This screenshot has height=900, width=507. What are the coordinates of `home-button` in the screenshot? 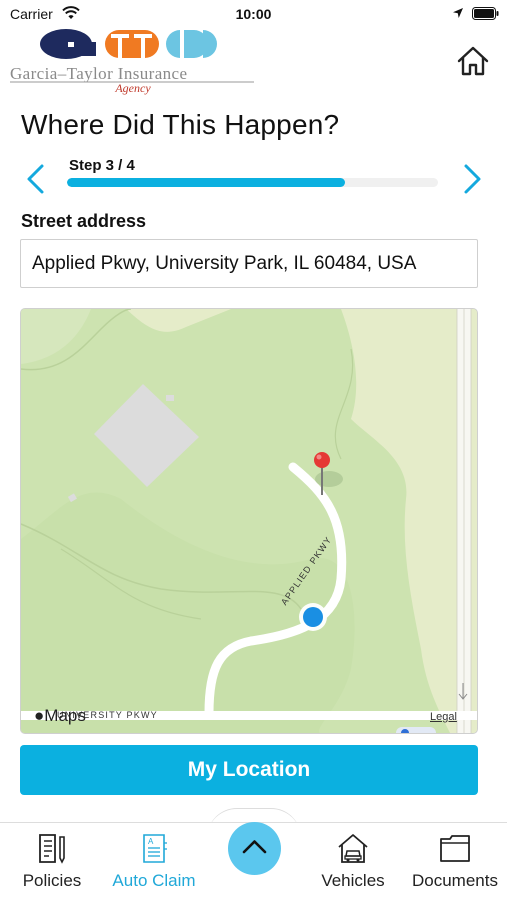 It's located at (473, 61).